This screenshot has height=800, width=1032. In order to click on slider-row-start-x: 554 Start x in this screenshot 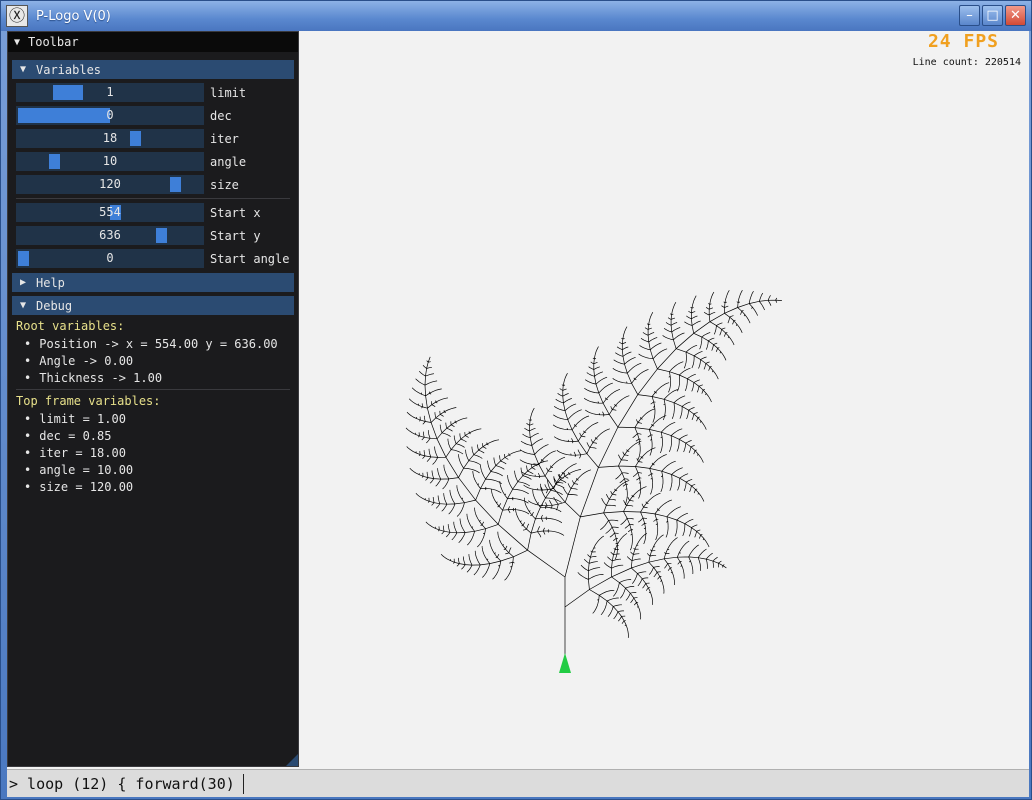, I will do `click(157, 212)`.